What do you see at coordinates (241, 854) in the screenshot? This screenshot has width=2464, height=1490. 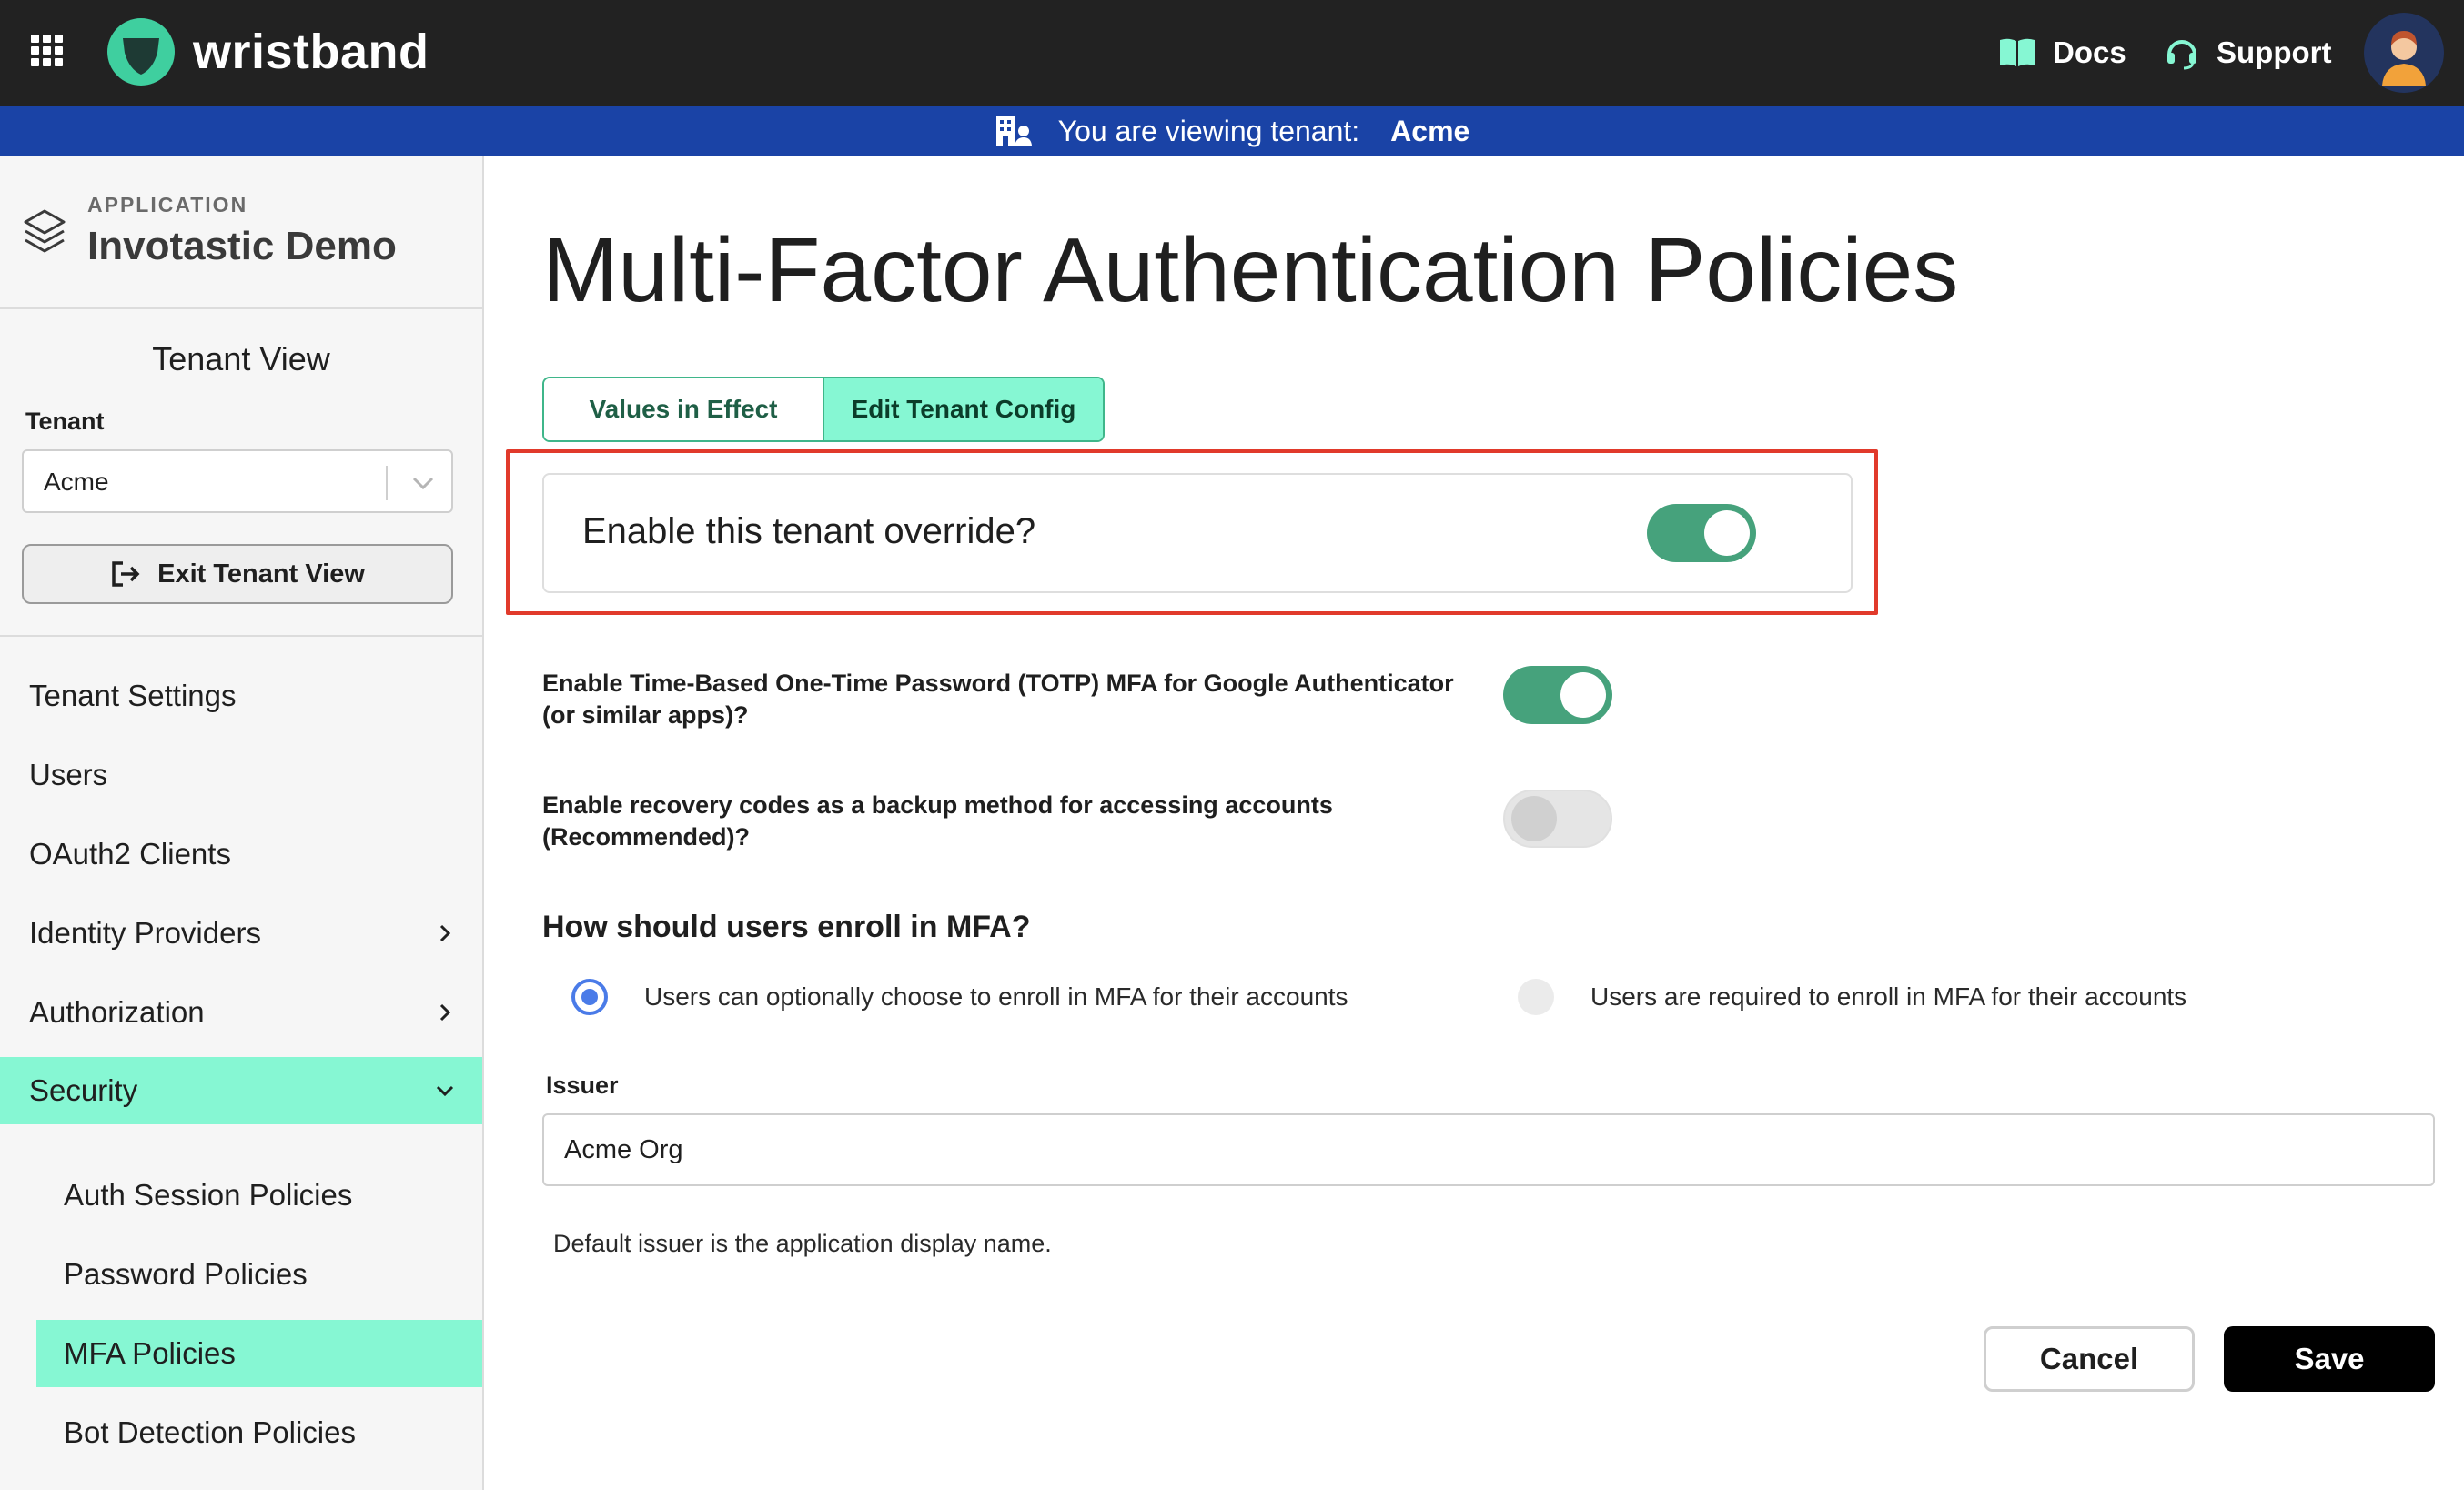 I see `sidebar-item-oauth2-clients: OAuth2 Clients` at bounding box center [241, 854].